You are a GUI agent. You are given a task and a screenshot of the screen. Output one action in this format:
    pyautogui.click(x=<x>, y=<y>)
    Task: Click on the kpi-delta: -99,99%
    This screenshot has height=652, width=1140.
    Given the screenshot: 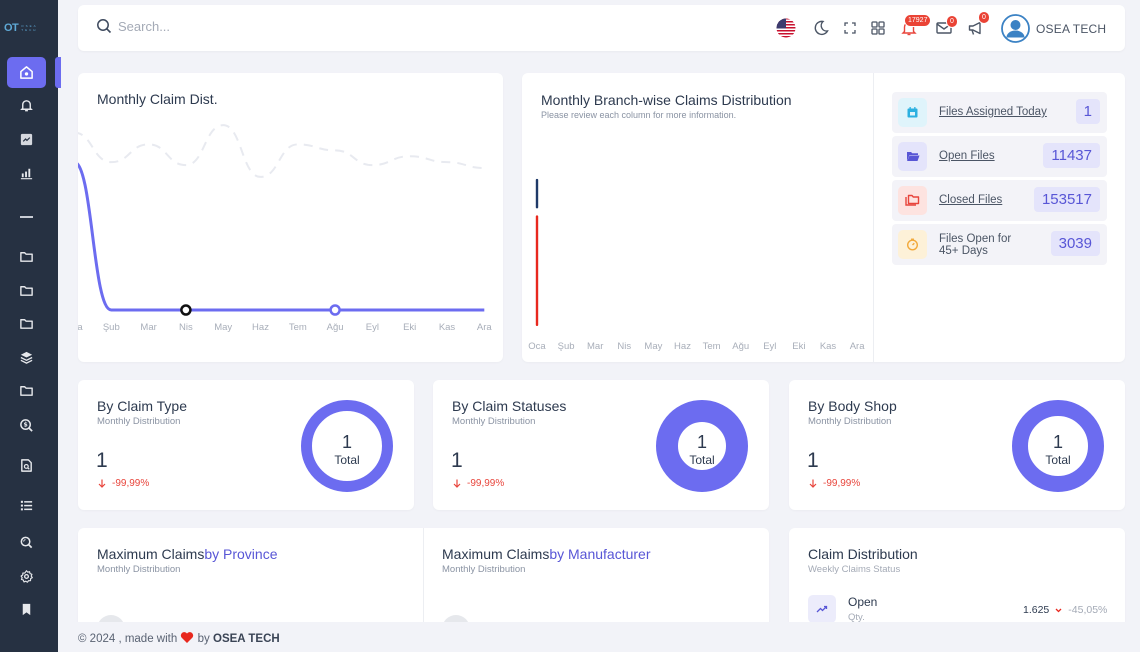 What is the action you would take?
    pyautogui.click(x=123, y=483)
    